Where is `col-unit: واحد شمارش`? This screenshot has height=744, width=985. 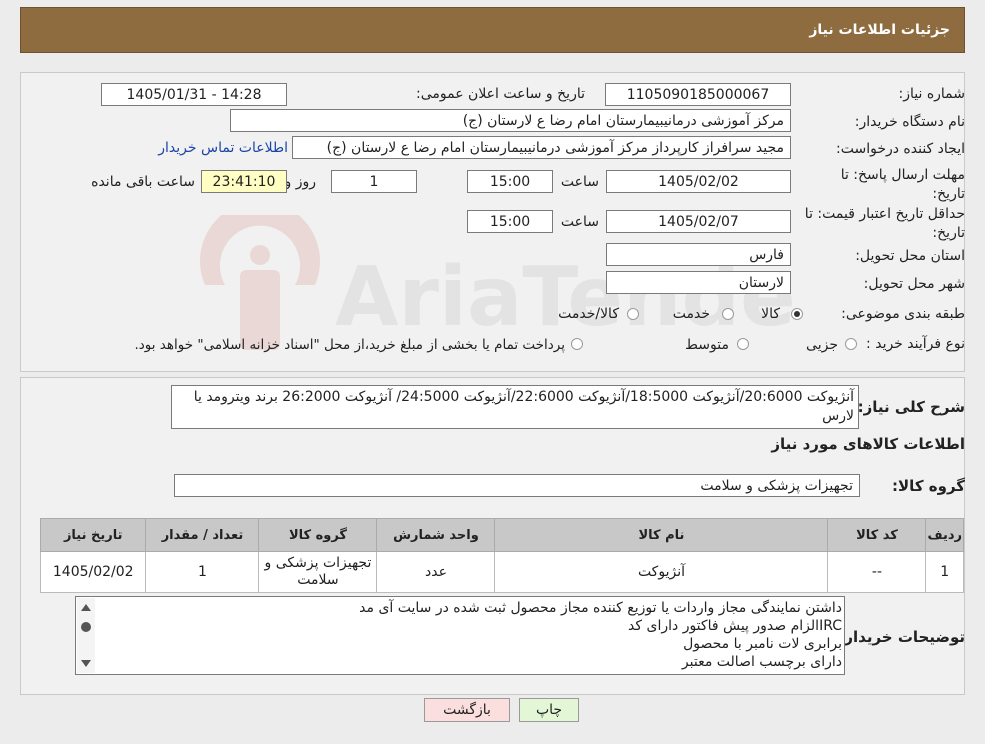
col-unit: واحد شمارش is located at coordinates (436, 535).